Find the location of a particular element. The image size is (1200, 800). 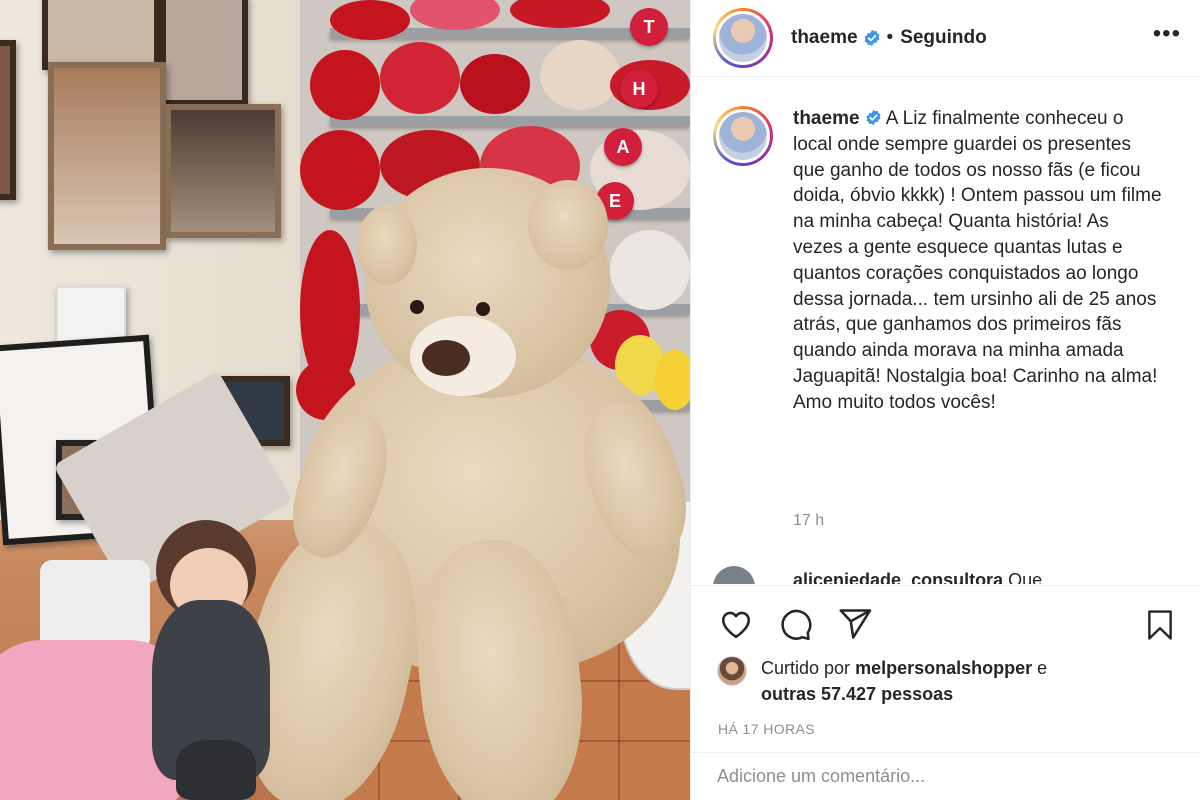

more-options-icon: ••• is located at coordinates (1167, 34).